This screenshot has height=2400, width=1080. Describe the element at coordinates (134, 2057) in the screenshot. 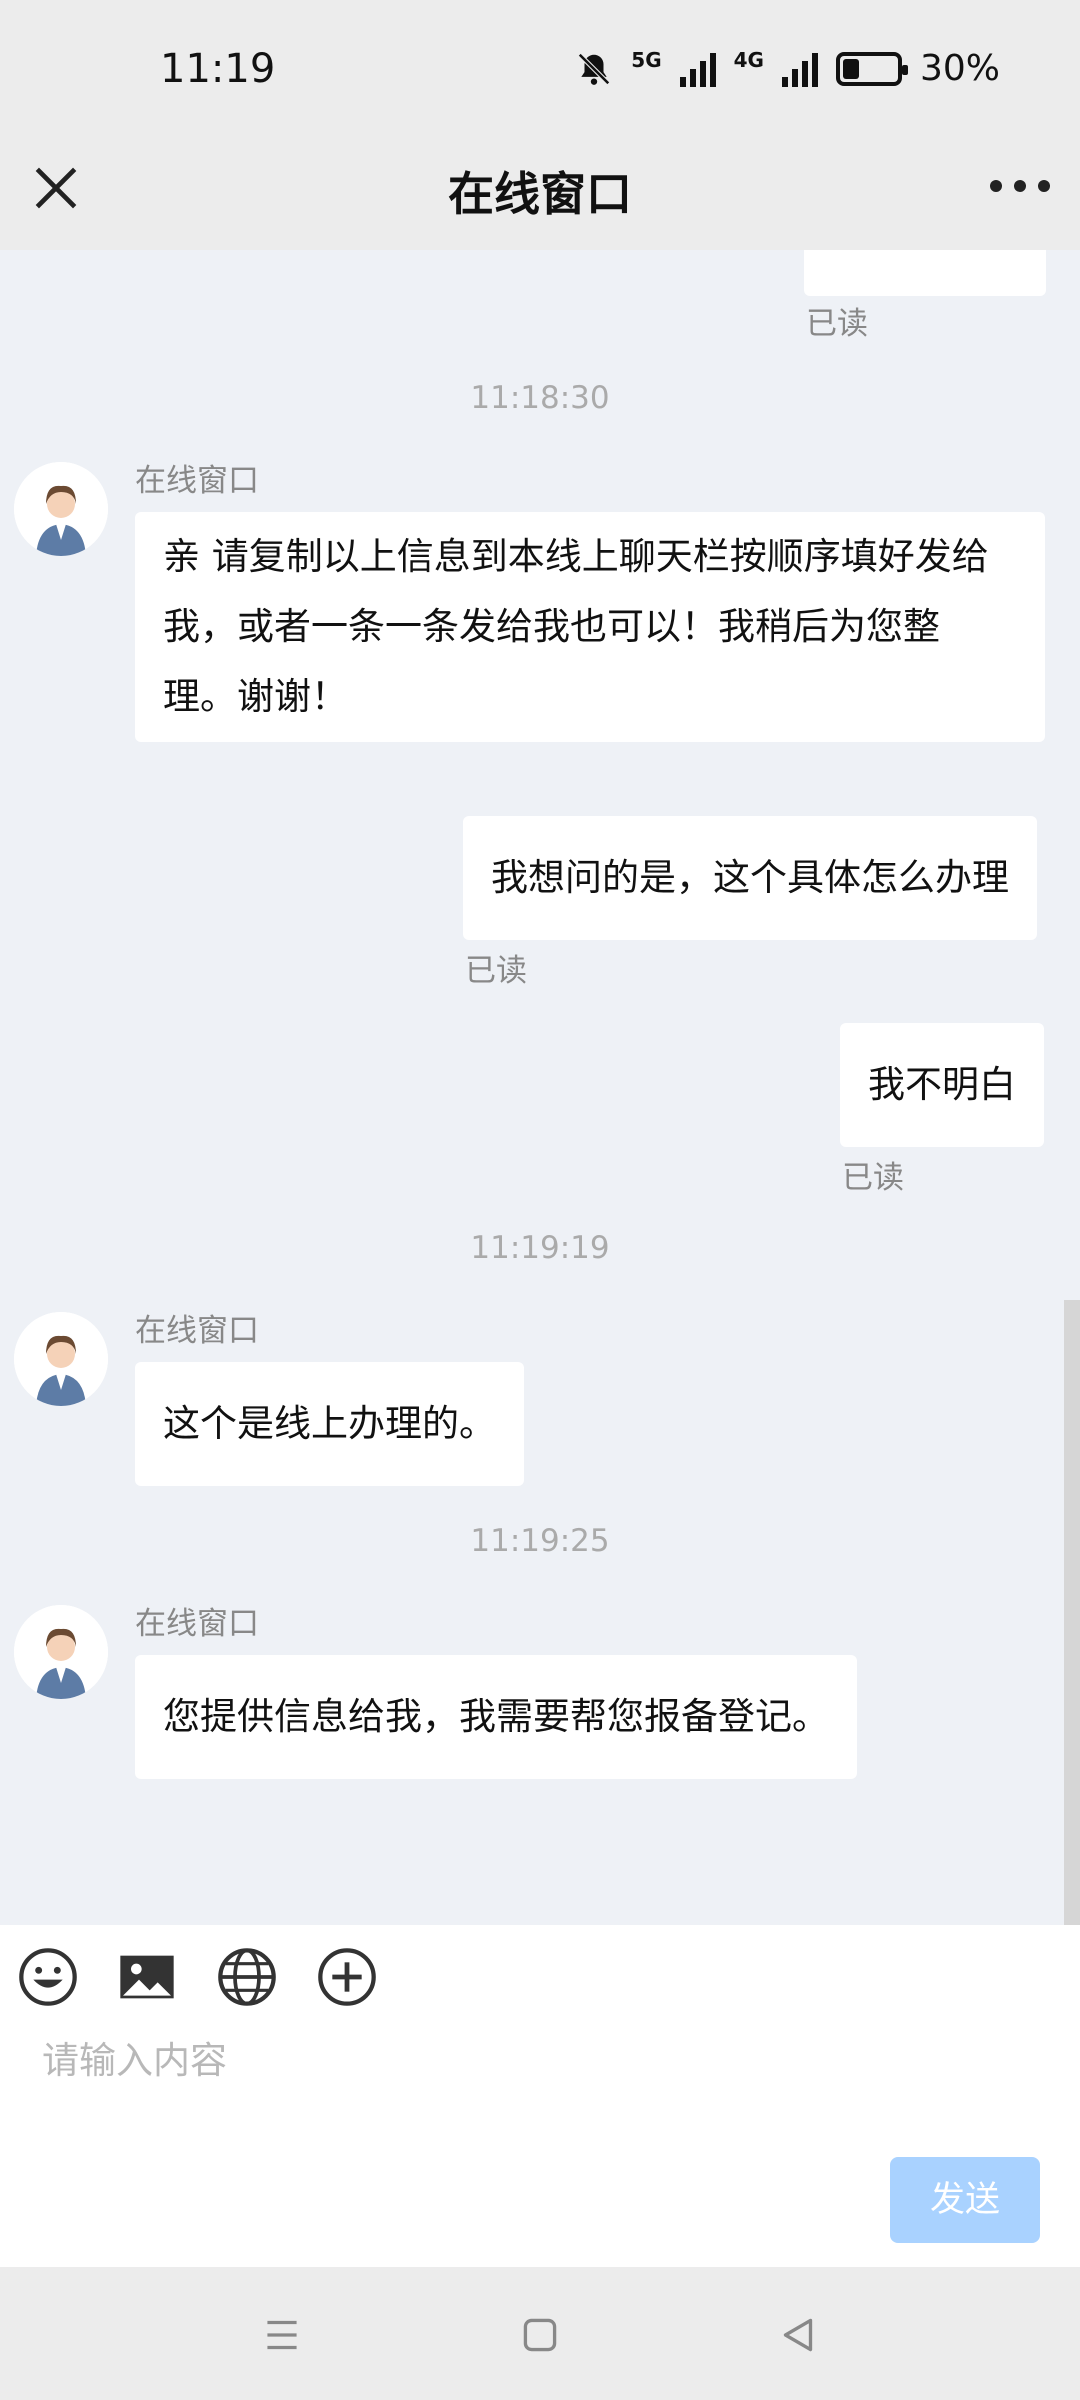

I see `message-input: 请输入内容` at that location.